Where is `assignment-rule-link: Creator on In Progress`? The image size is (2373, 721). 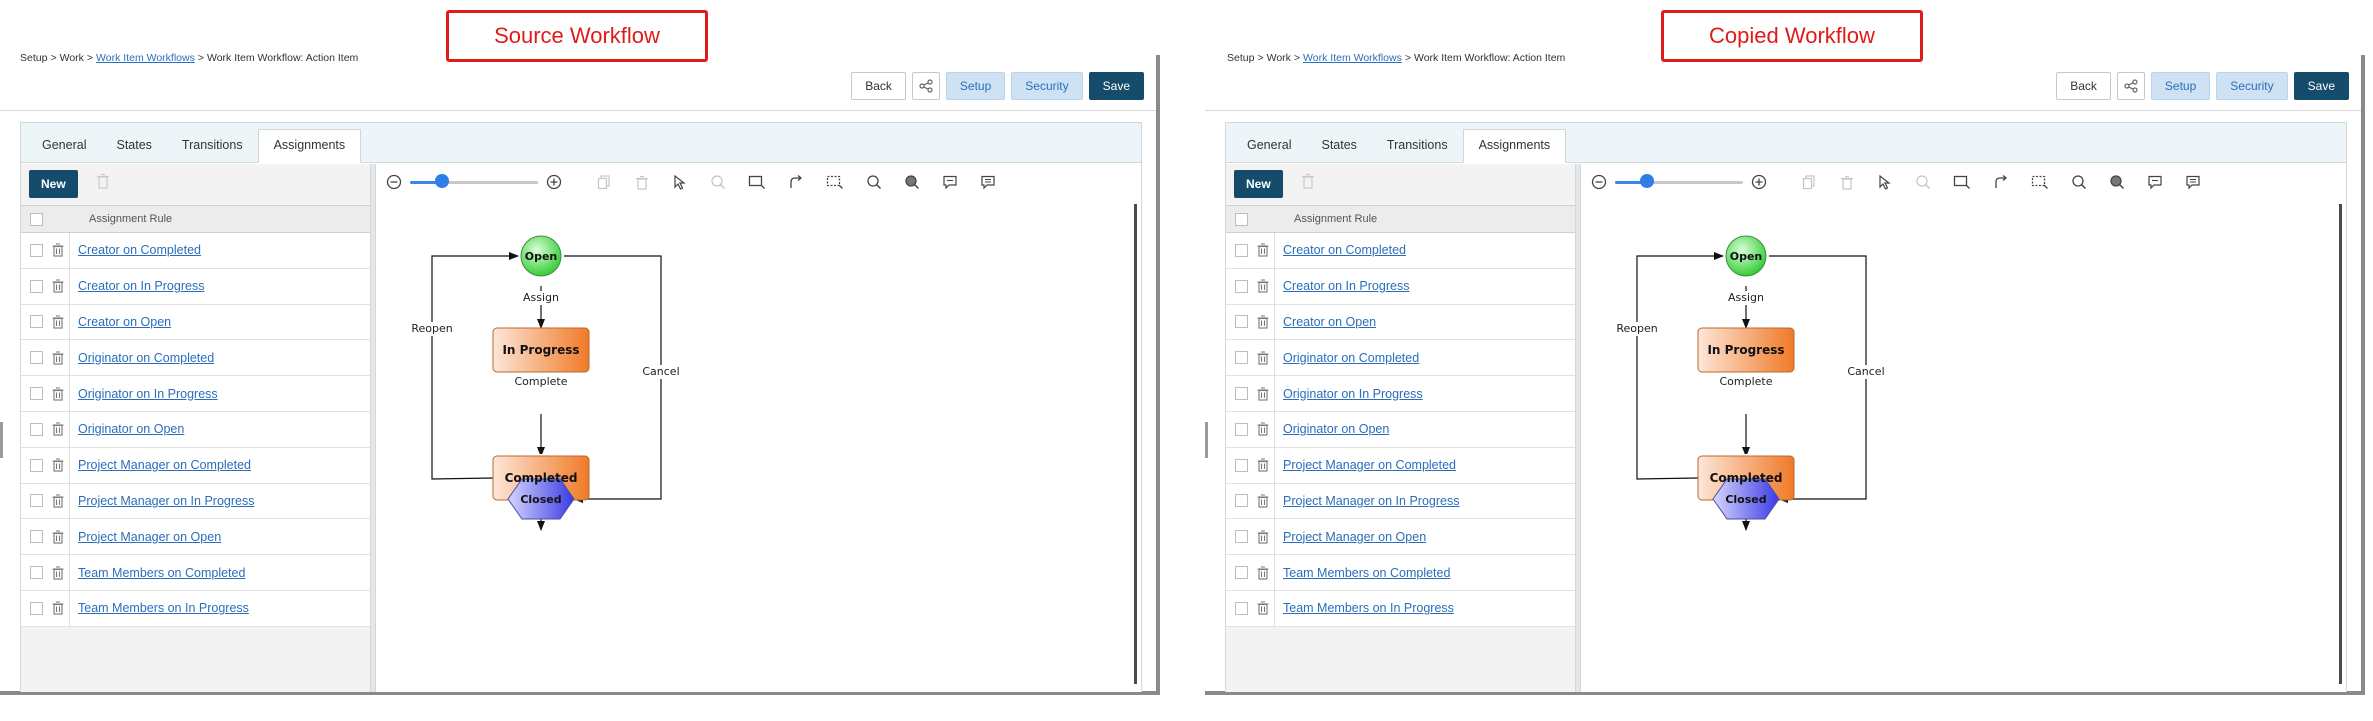 assignment-rule-link: Creator on In Progress is located at coordinates (1346, 286).